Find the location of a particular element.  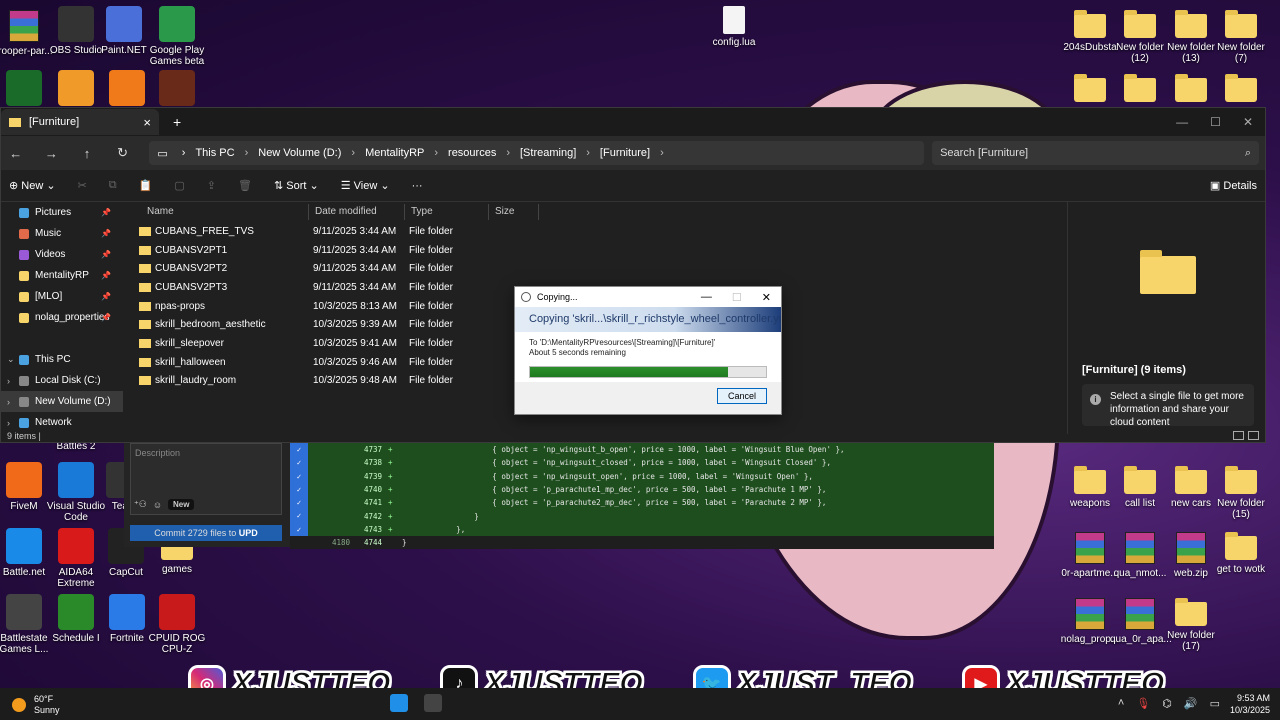

weather-widget: 60°F Sunny is located at coordinates (36, 705).